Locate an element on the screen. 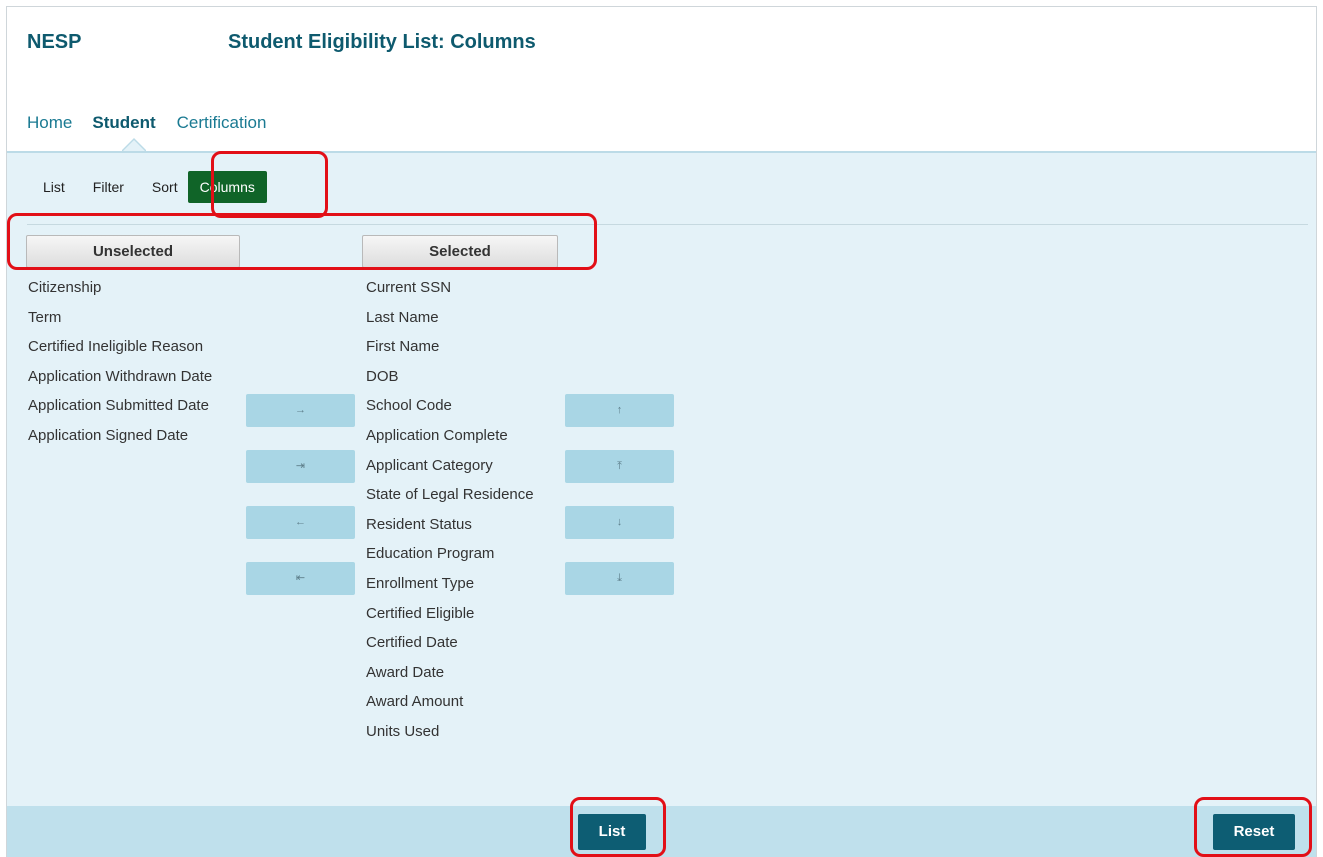 The height and width of the screenshot is (857, 1323). arrow-right-bar-icon: ⇥ is located at coordinates (300, 466).